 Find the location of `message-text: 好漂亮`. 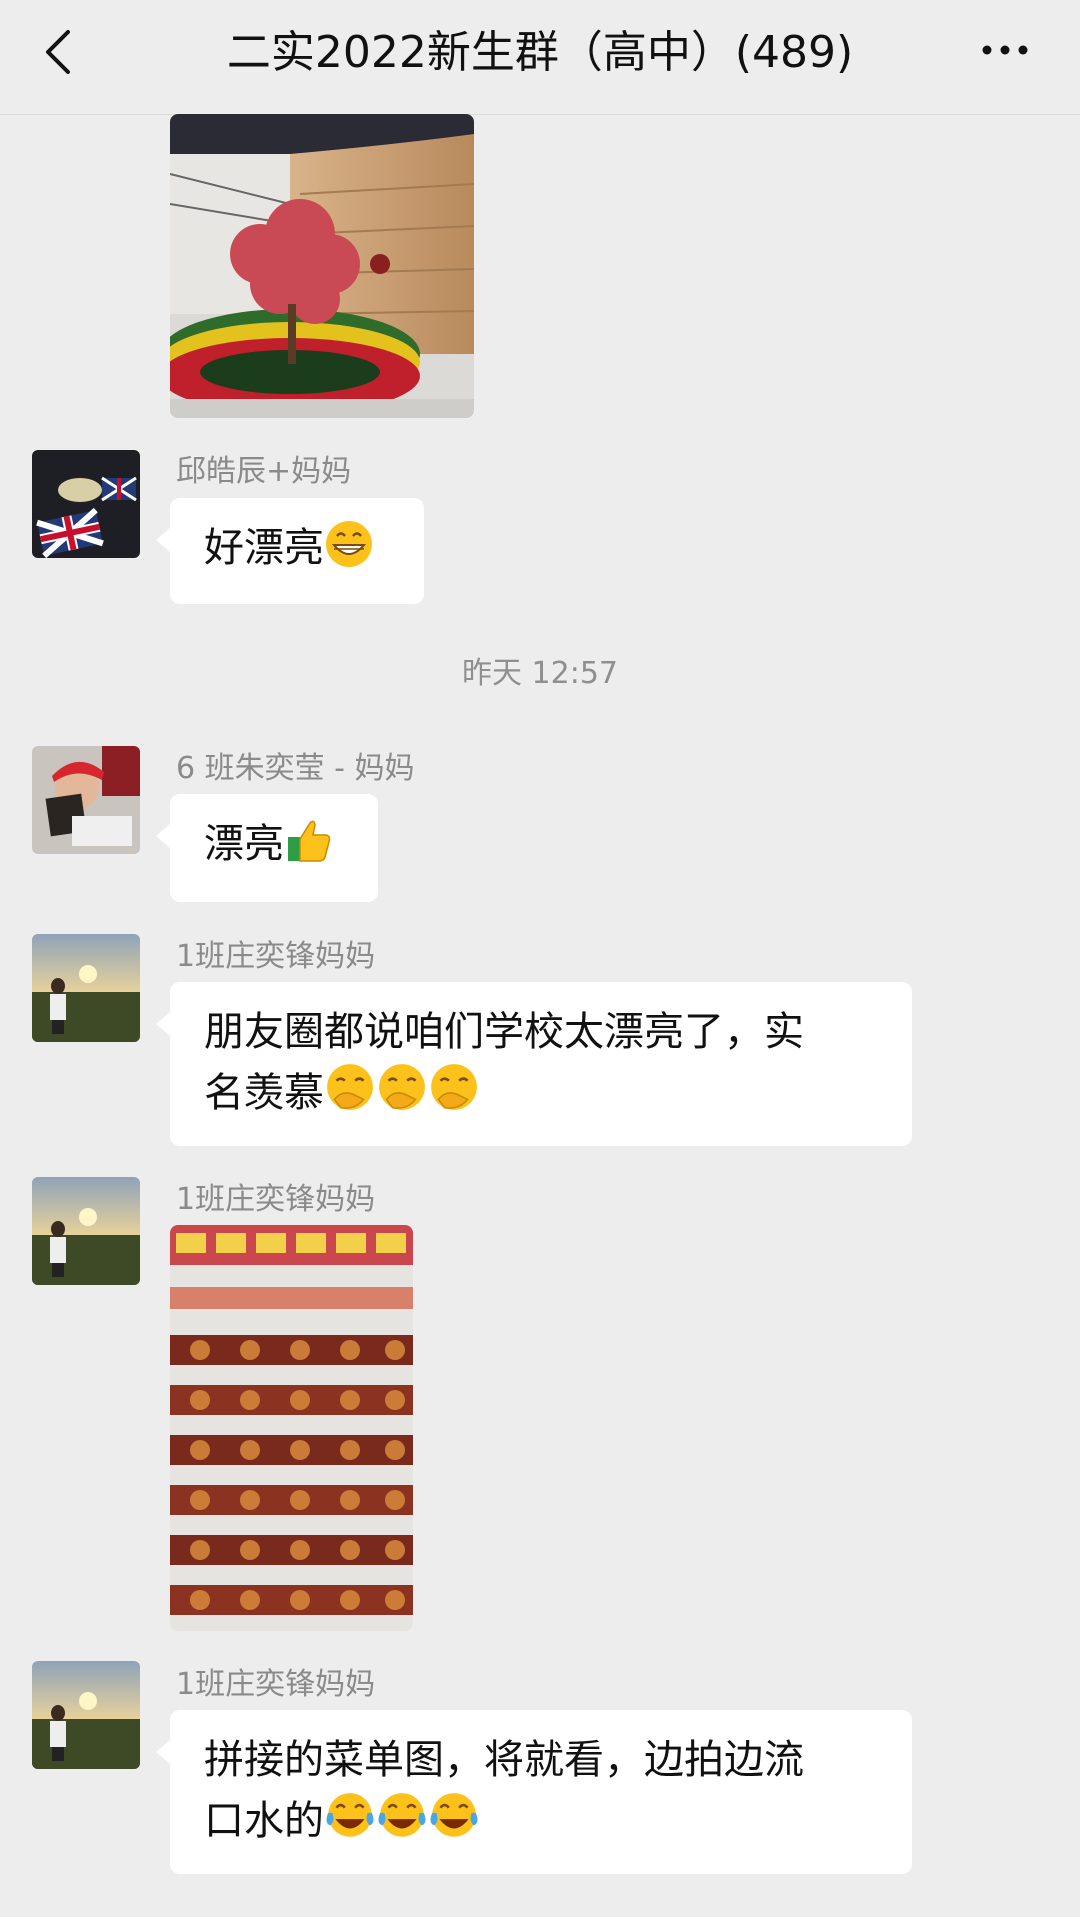

message-text: 好漂亮 is located at coordinates (264, 548).